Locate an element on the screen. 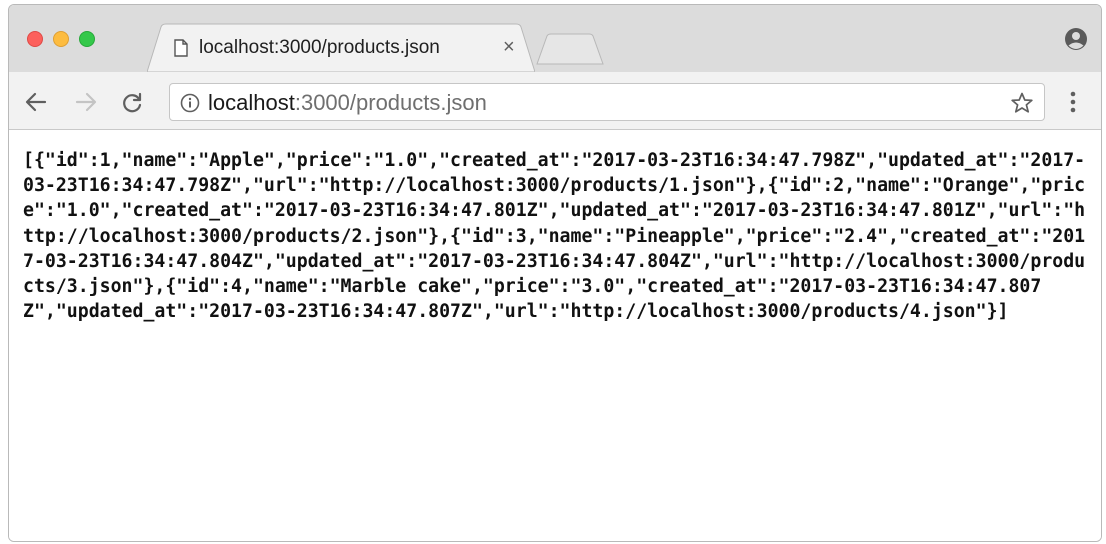 Image resolution: width=1106 pixels, height=544 pixels. arrow-right-icon is located at coordinates (86, 104).